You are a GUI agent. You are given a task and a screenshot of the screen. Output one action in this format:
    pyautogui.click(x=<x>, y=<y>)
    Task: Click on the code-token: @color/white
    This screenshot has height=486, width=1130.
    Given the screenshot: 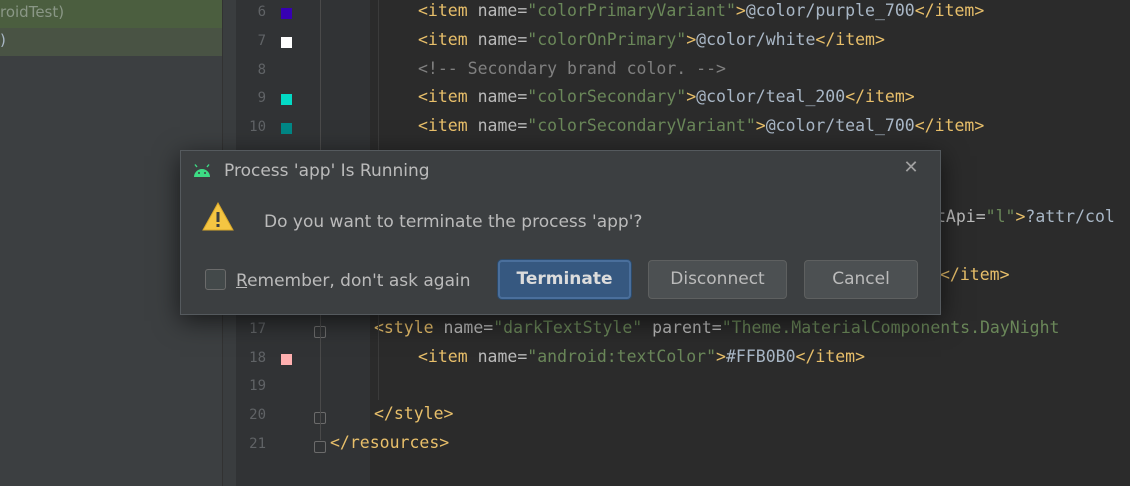 What is the action you would take?
    pyautogui.click(x=756, y=39)
    